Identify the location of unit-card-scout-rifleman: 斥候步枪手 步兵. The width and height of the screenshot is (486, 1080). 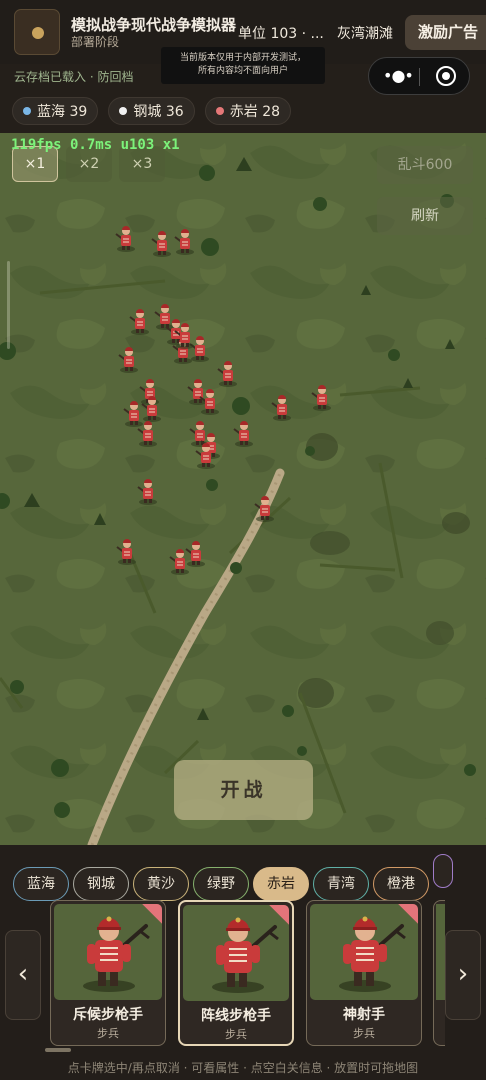
(108, 973).